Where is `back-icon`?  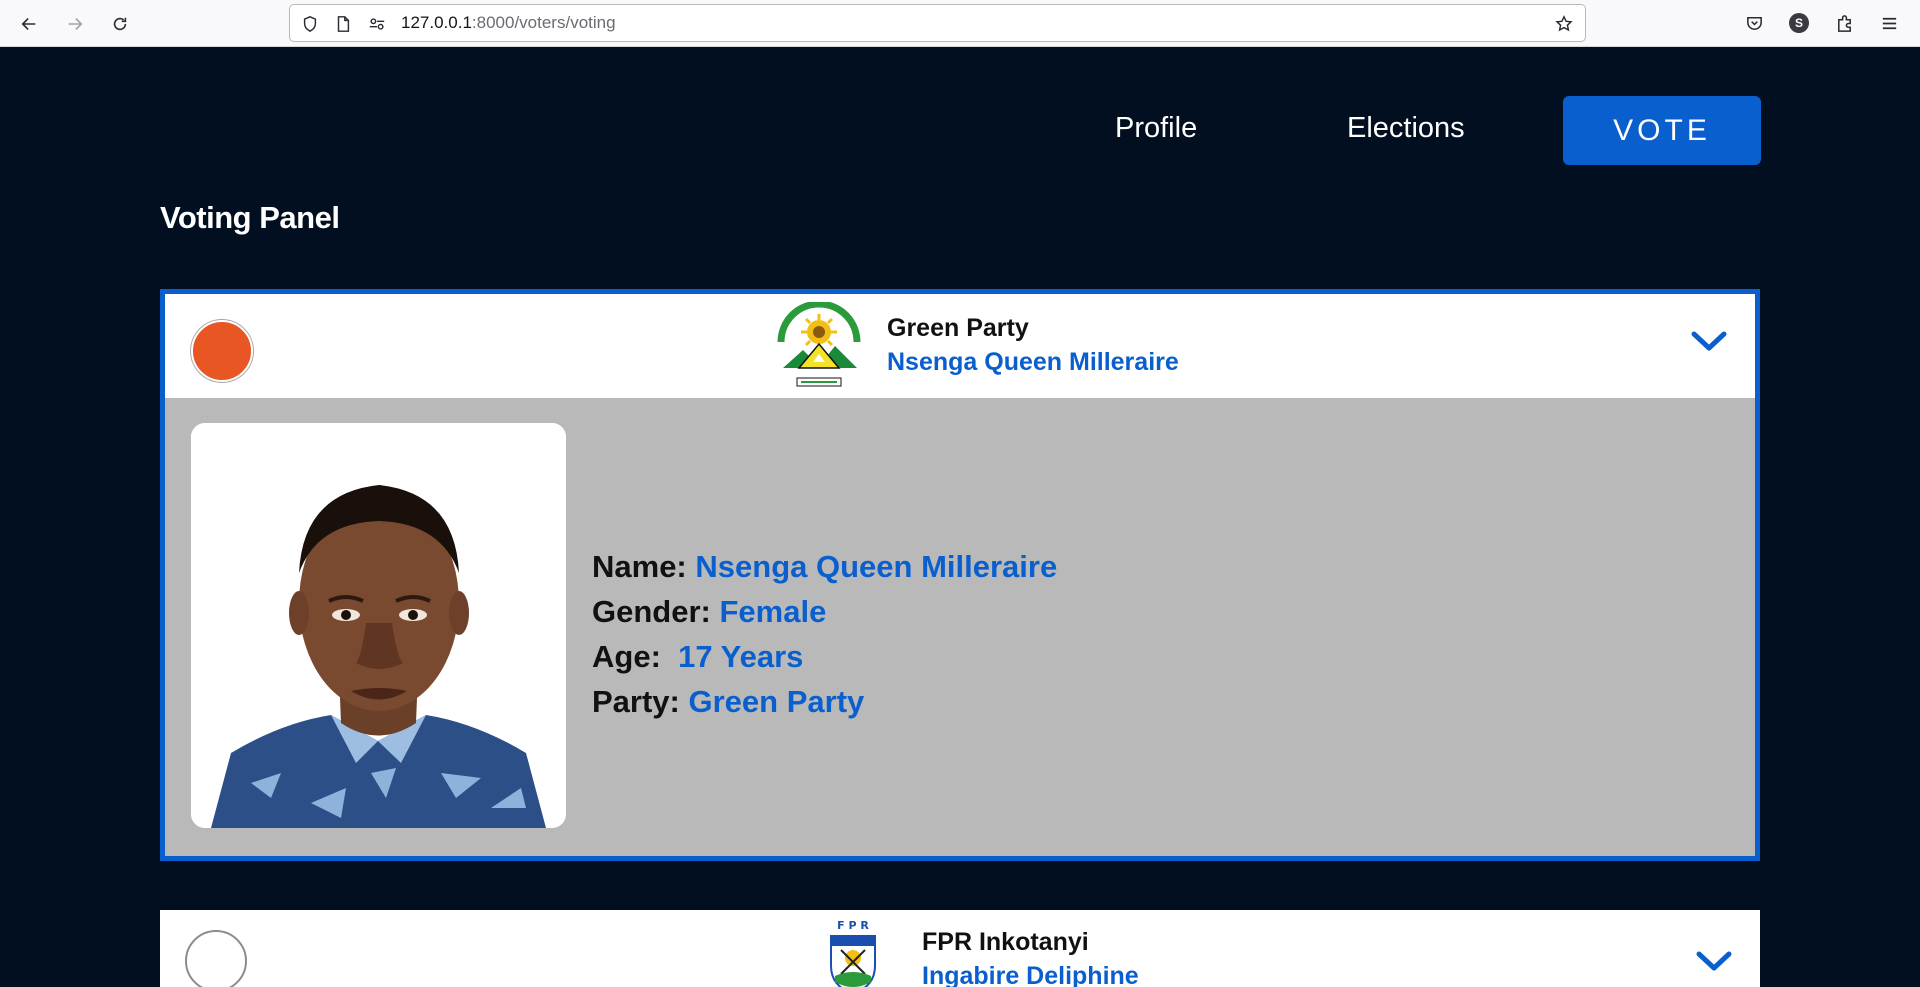 back-icon is located at coordinates (29, 24).